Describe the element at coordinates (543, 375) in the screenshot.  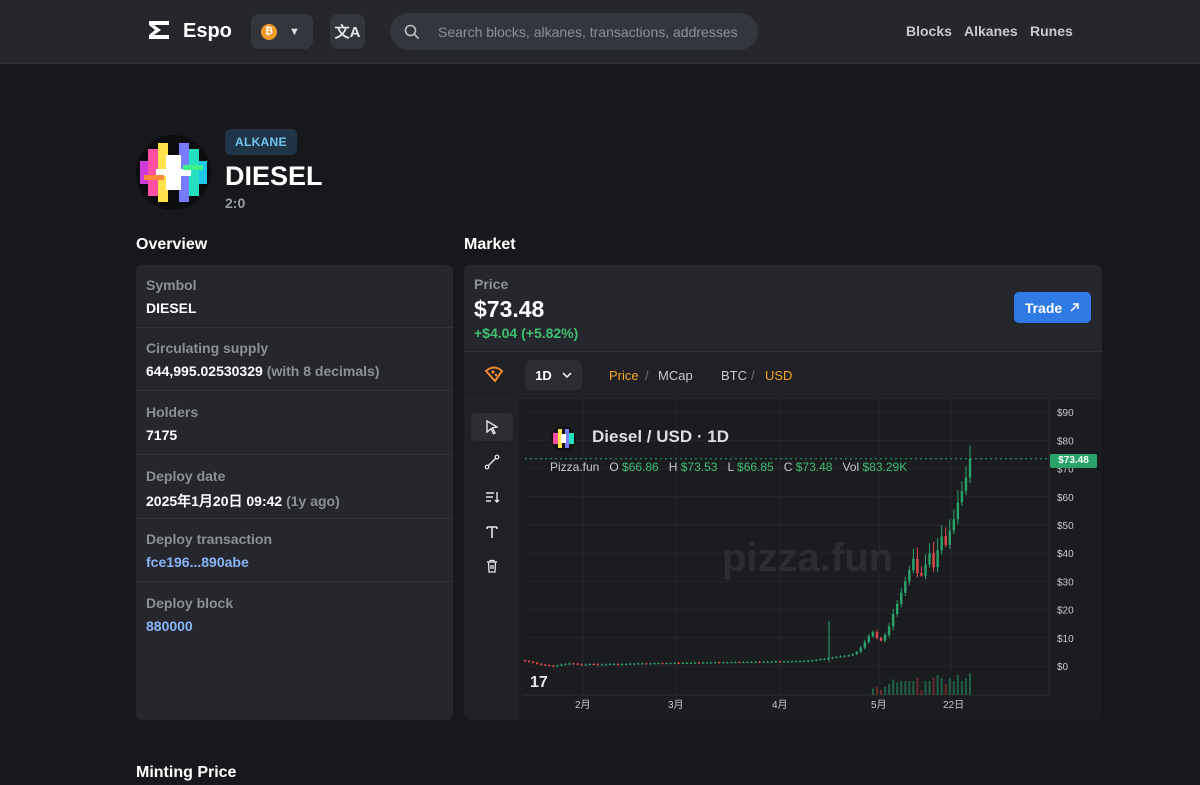
I see `timeframe-value: 1D` at that location.